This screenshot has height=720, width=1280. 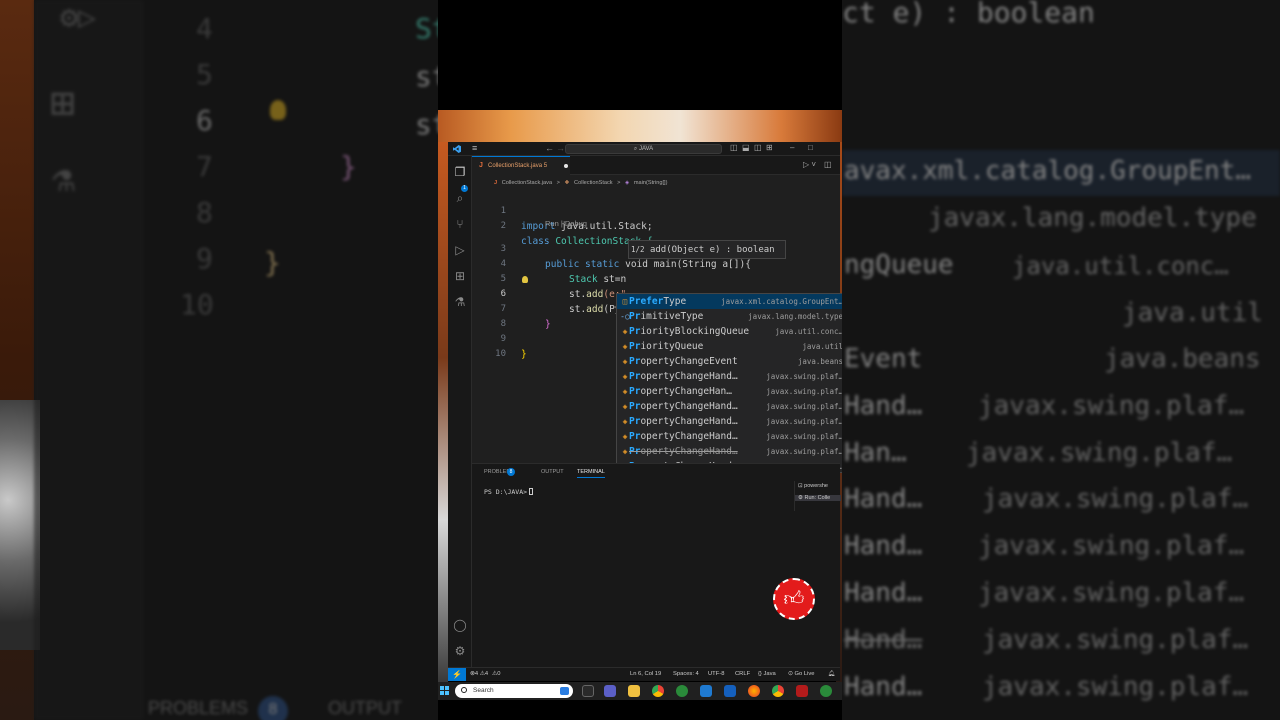 I want to click on run-java-button: ▷ ˅, so click(x=809, y=164).